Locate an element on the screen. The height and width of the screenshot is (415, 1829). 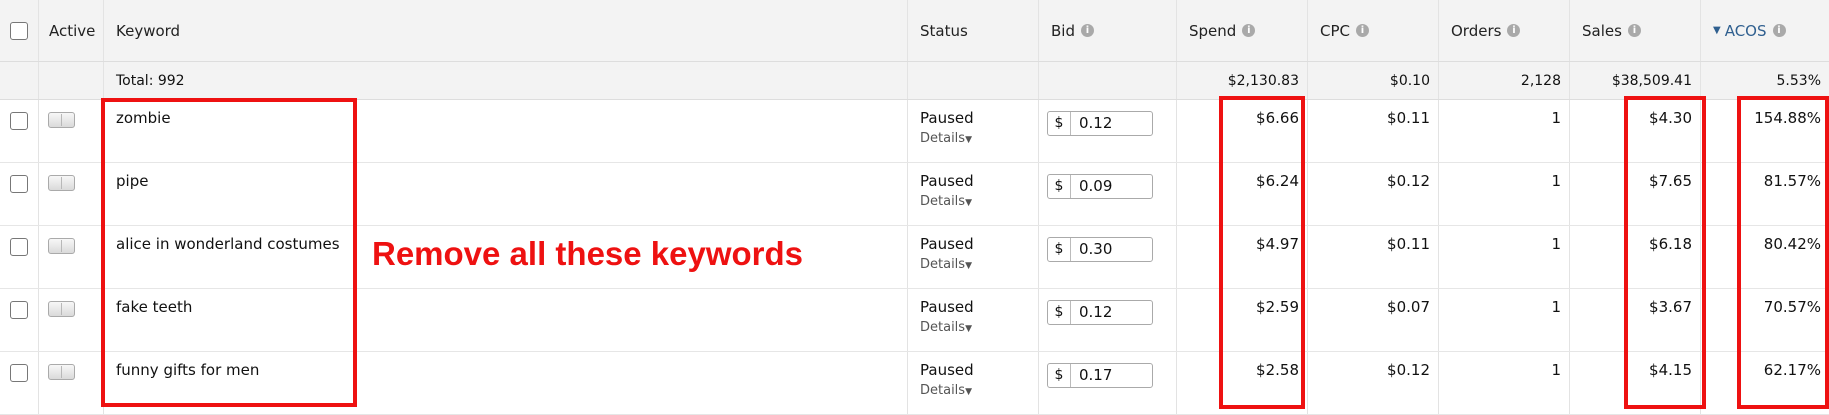
sales-highlight-box is located at coordinates (1665, 252).